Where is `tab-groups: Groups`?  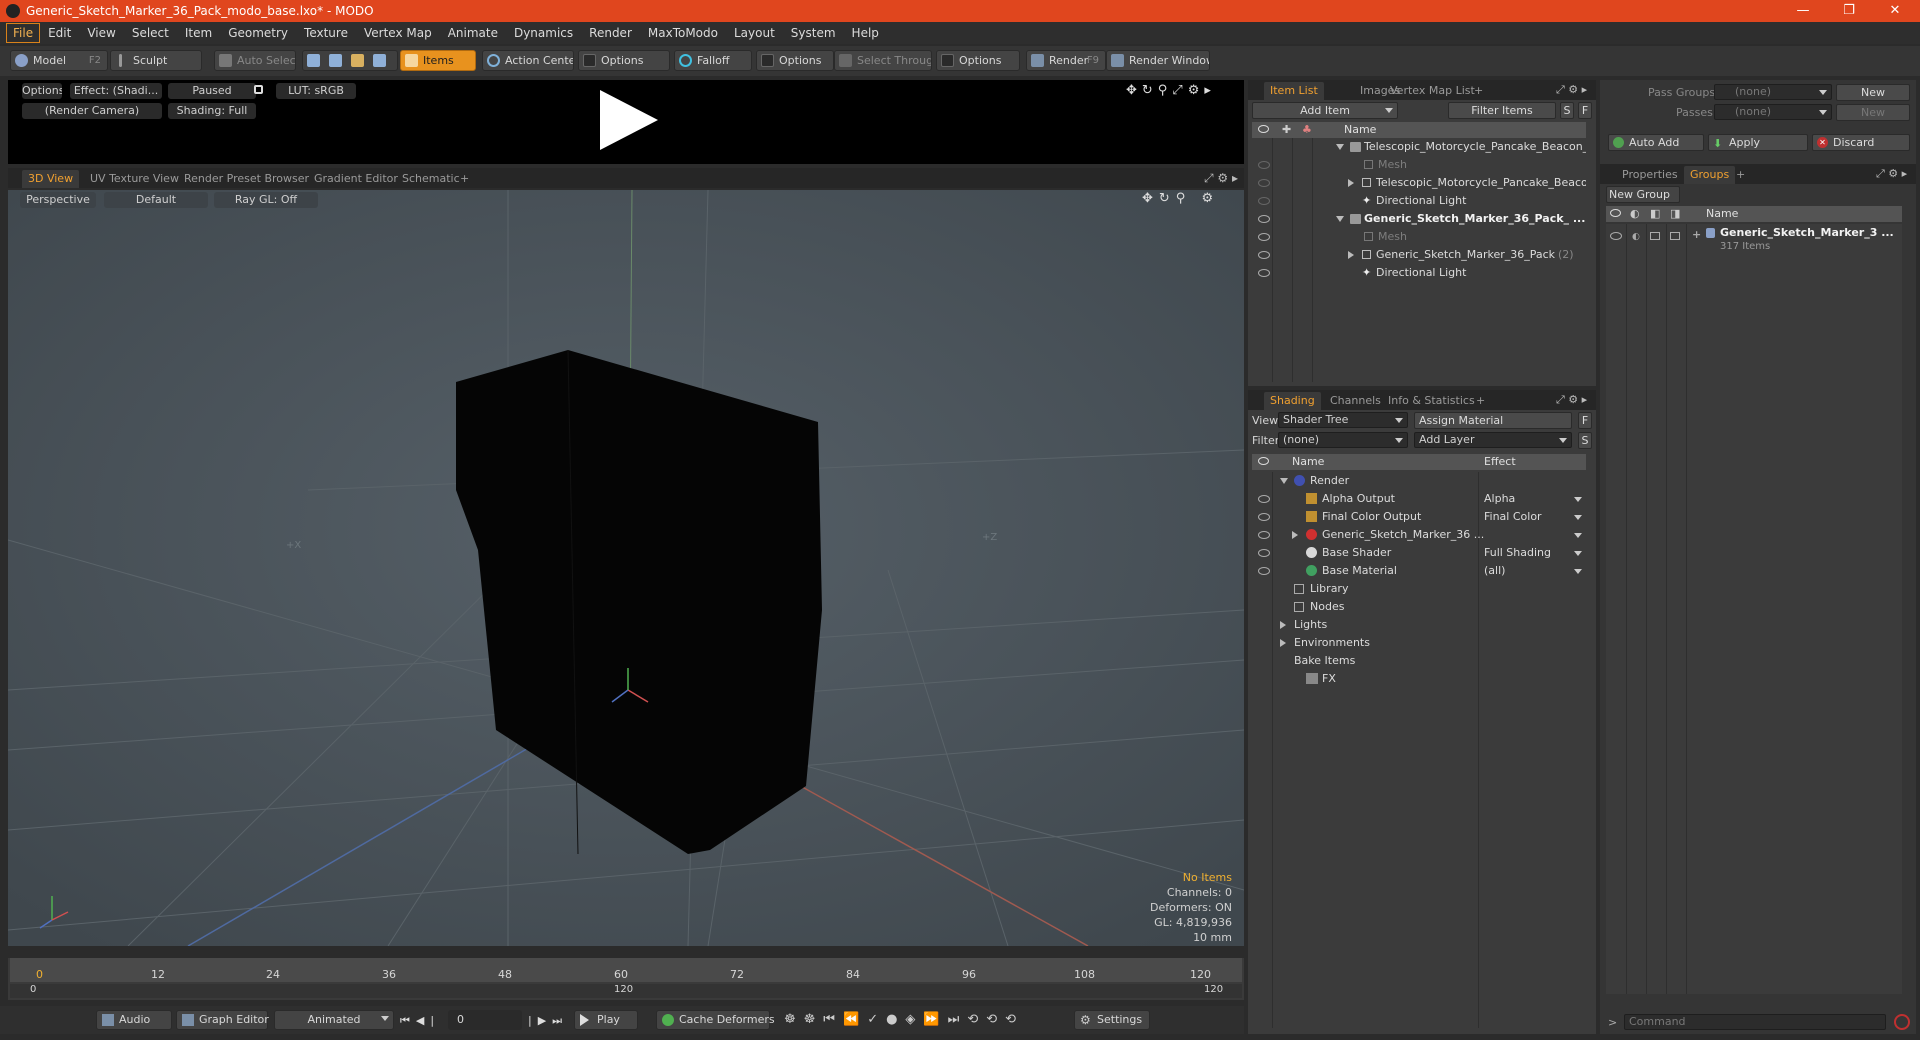
tab-groups: Groups is located at coordinates (1710, 175).